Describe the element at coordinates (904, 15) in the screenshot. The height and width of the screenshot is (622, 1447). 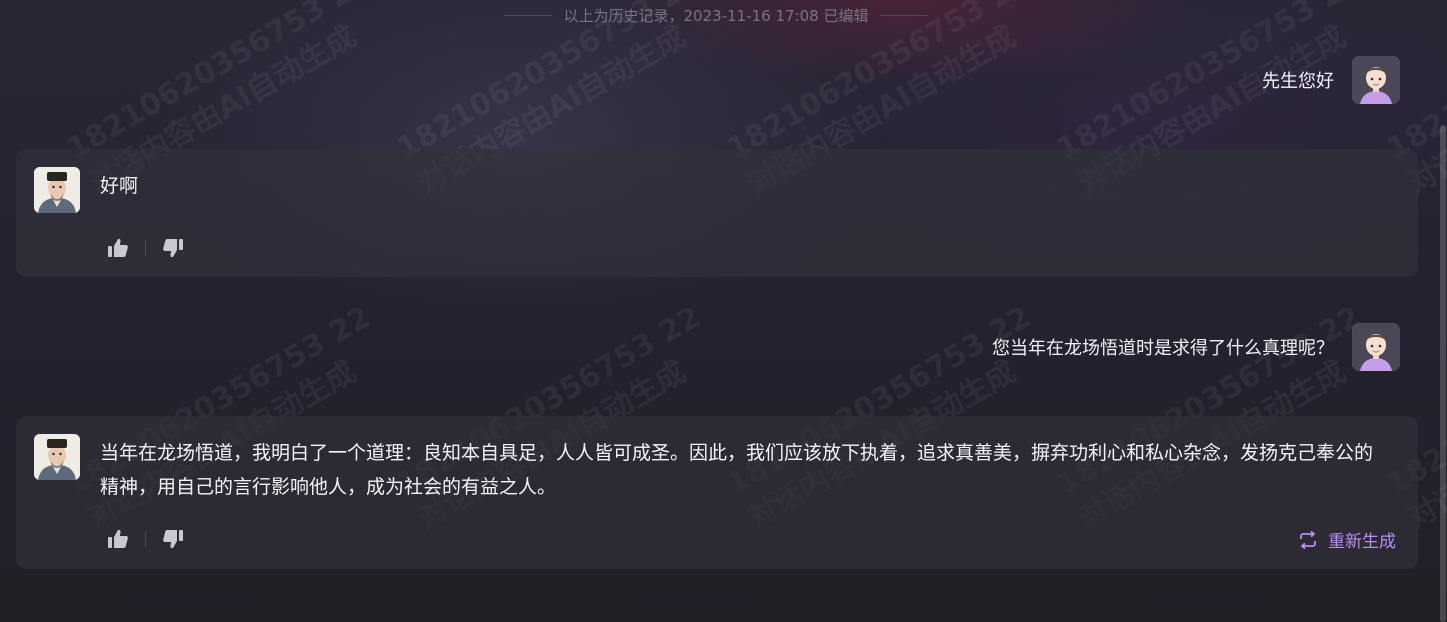
I see `divider-line-right` at that location.